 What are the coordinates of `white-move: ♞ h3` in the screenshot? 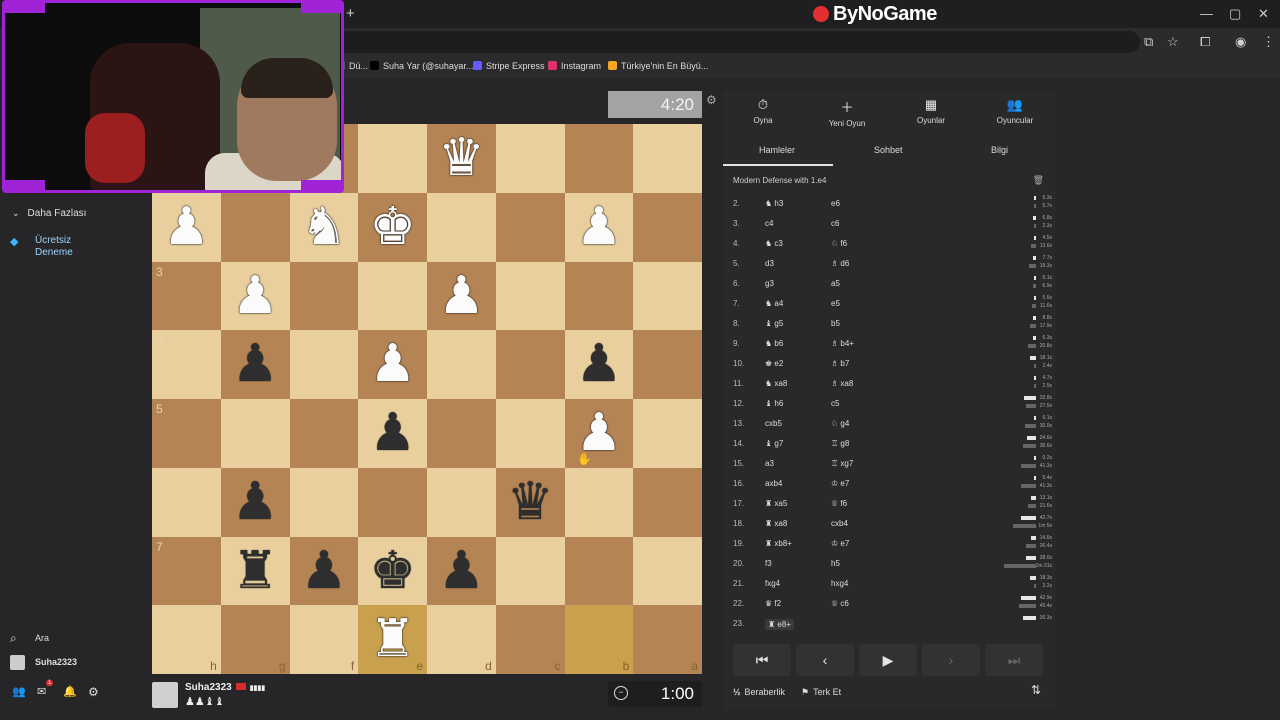 It's located at (774, 203).